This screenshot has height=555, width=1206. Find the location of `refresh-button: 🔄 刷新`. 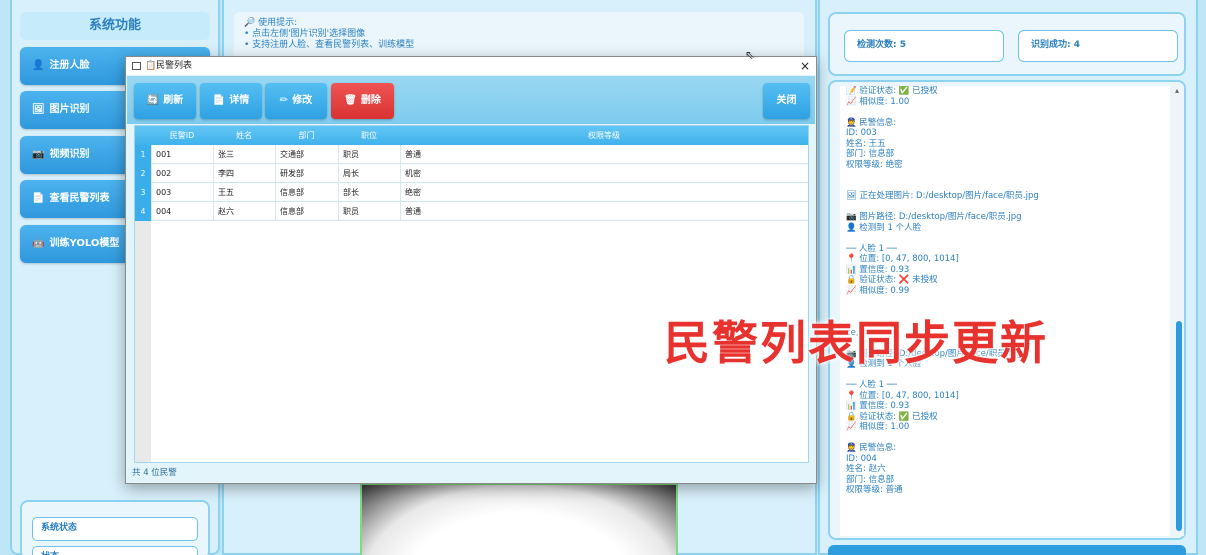

refresh-button: 🔄 刷新 is located at coordinates (165, 101).